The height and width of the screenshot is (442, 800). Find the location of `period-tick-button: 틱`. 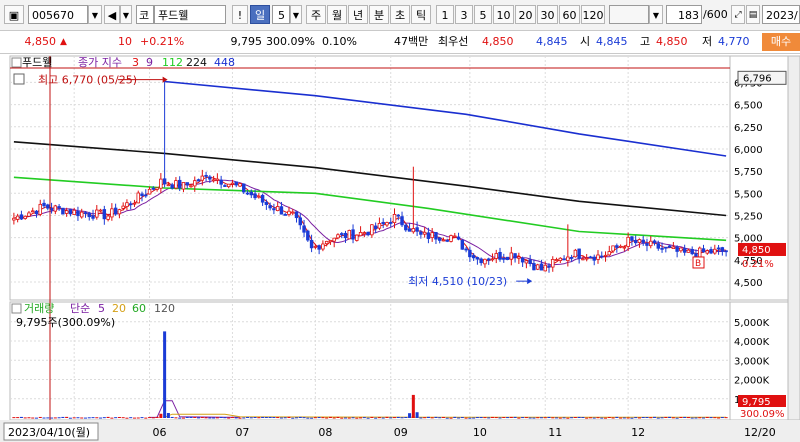

period-tick-button: 틱 is located at coordinates (421, 14).